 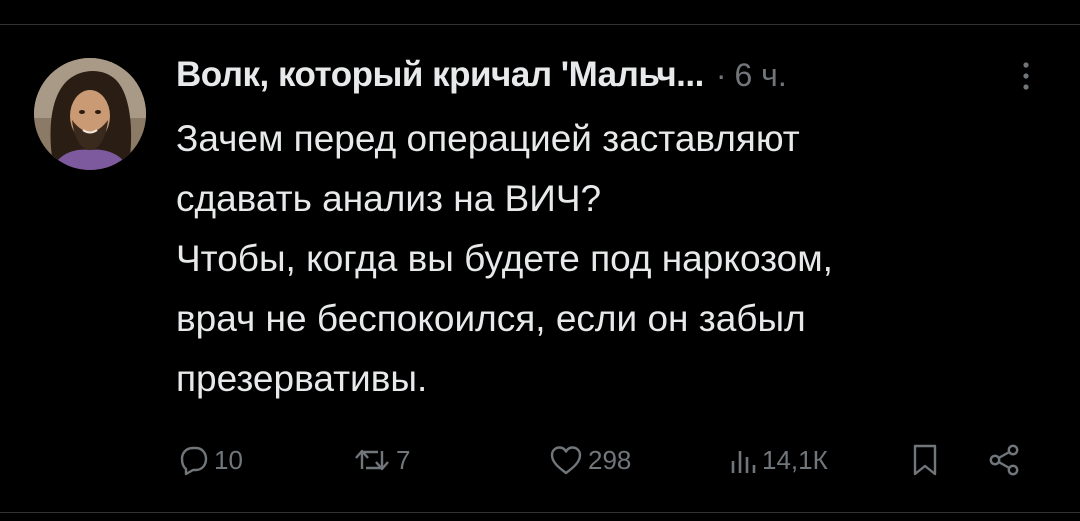 I want to click on retweet-icon, so click(x=372, y=460).